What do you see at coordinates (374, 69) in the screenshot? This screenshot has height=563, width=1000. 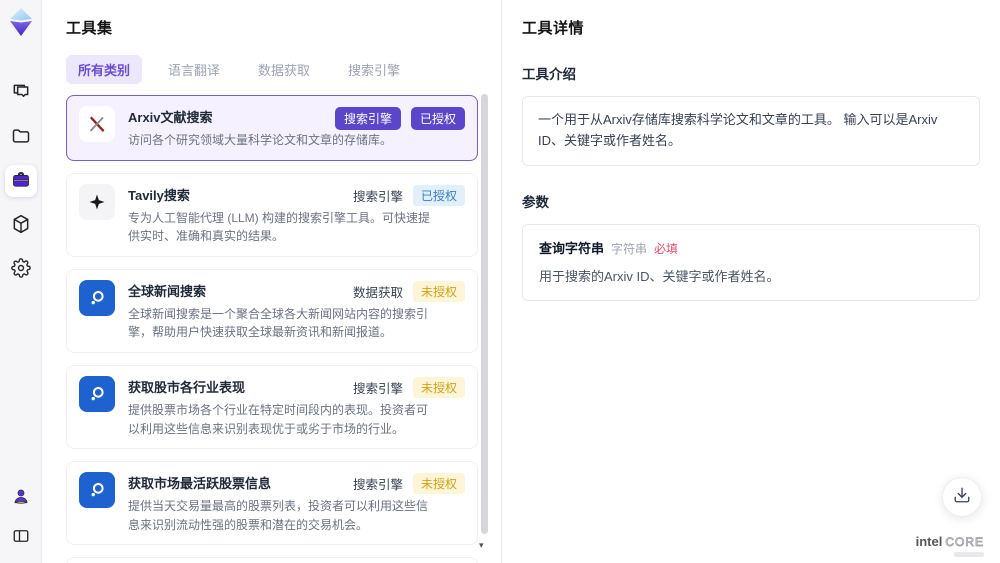 I see `tab-search-engine: 搜索引擎` at bounding box center [374, 69].